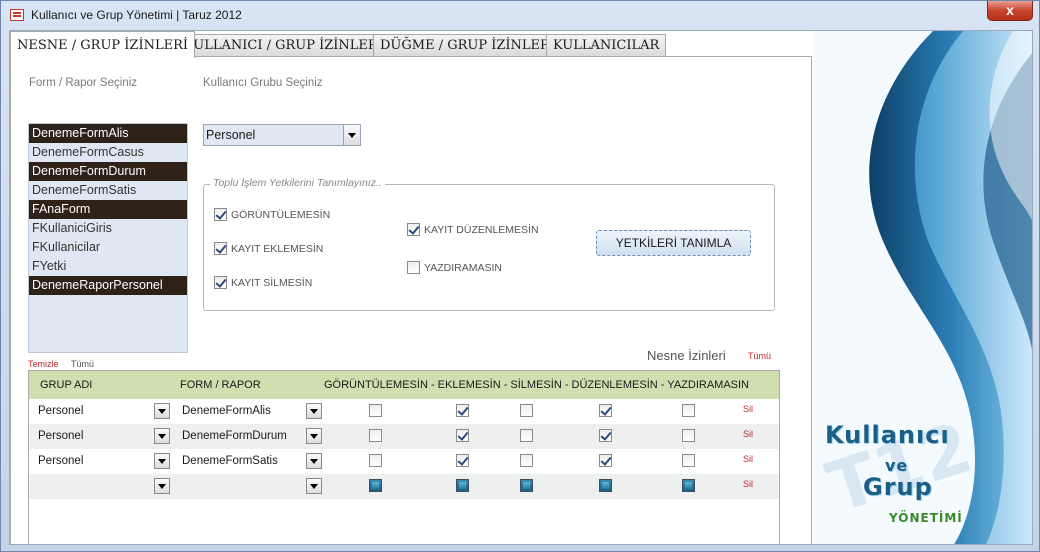  What do you see at coordinates (220, 214) in the screenshot?
I see `goruntulemesin-checkbox` at bounding box center [220, 214].